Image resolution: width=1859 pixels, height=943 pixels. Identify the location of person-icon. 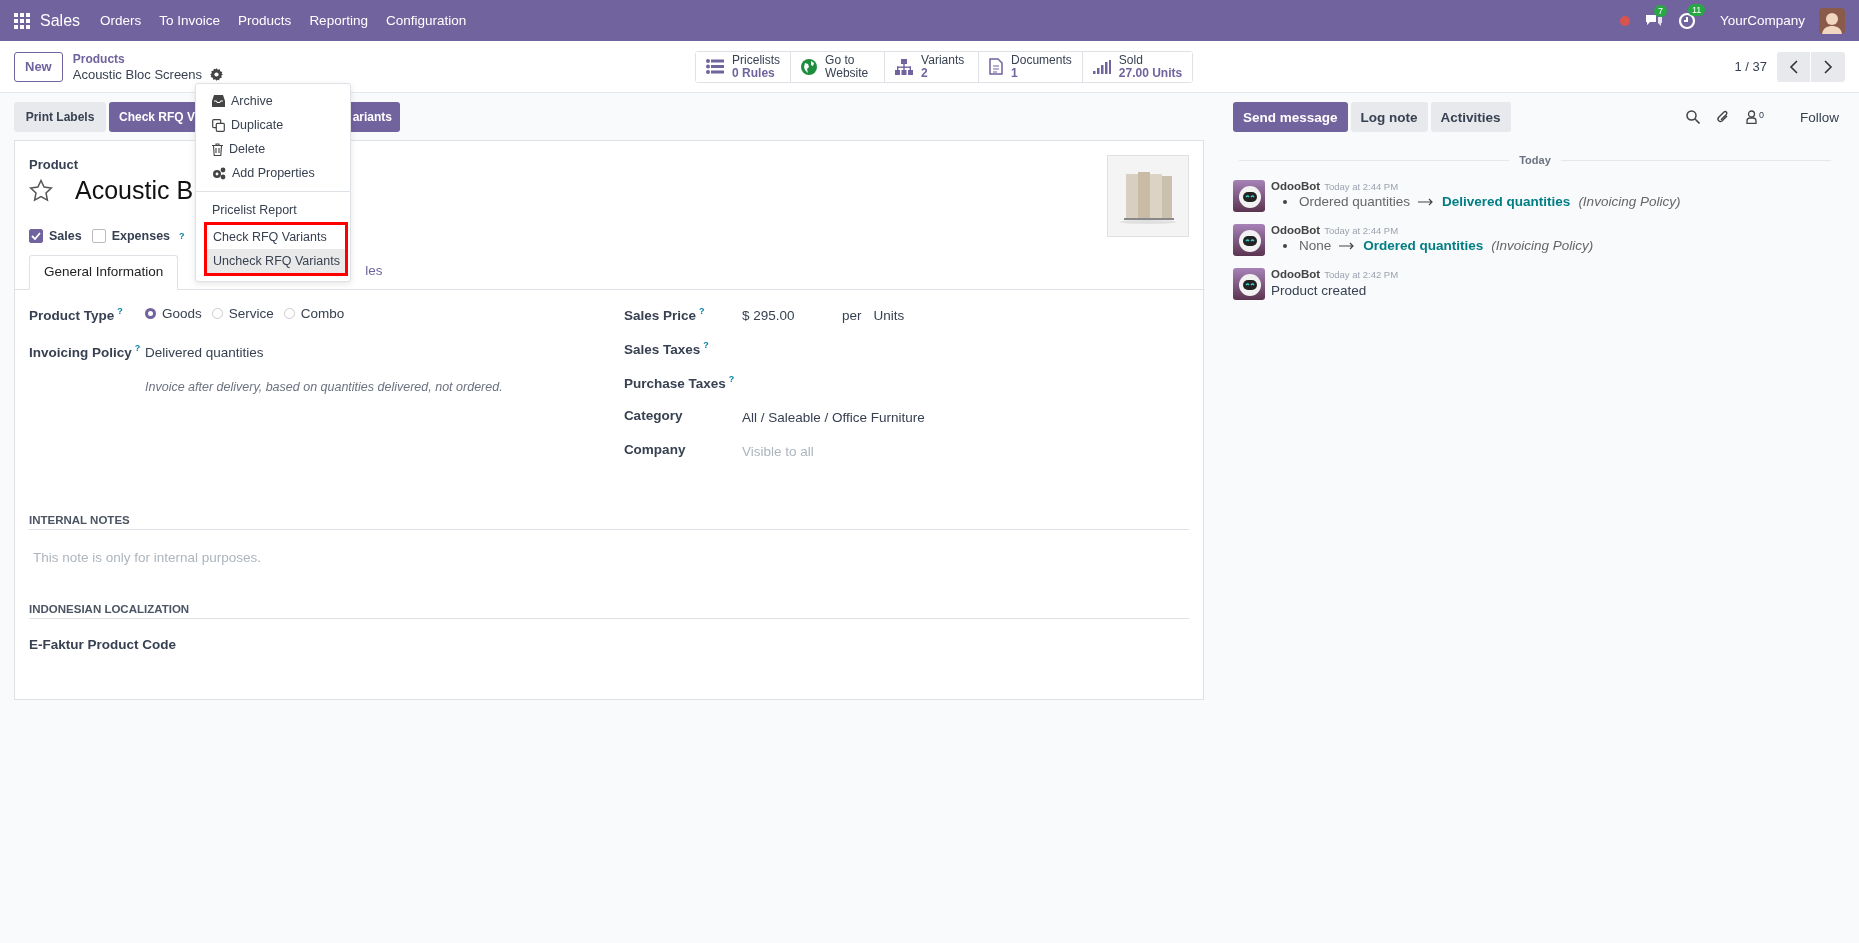
(1751, 117).